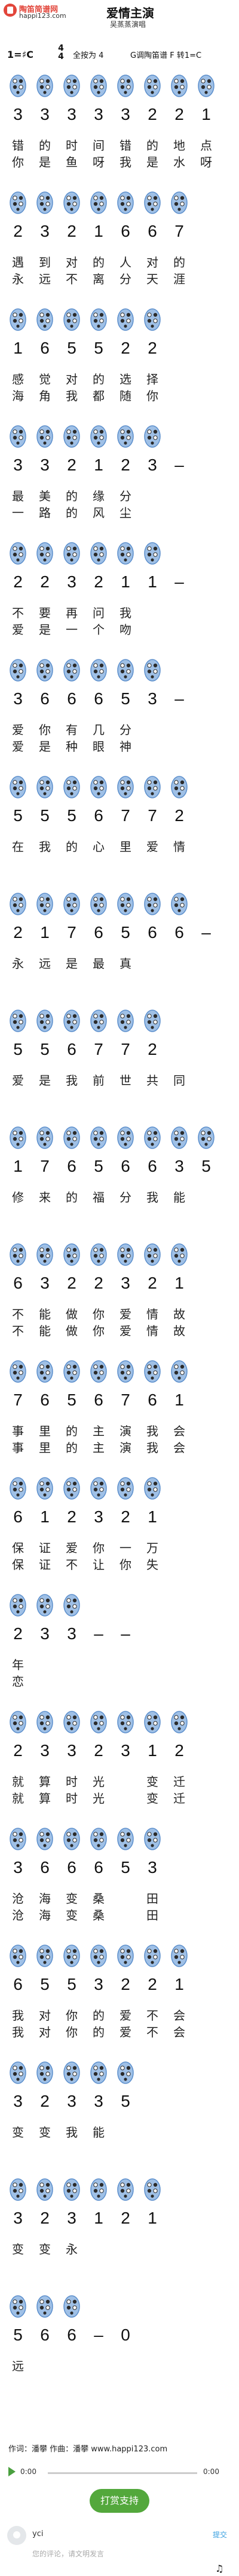  Describe the element at coordinates (18, 1782) in the screenshot. I see `lyric: 就` at that location.